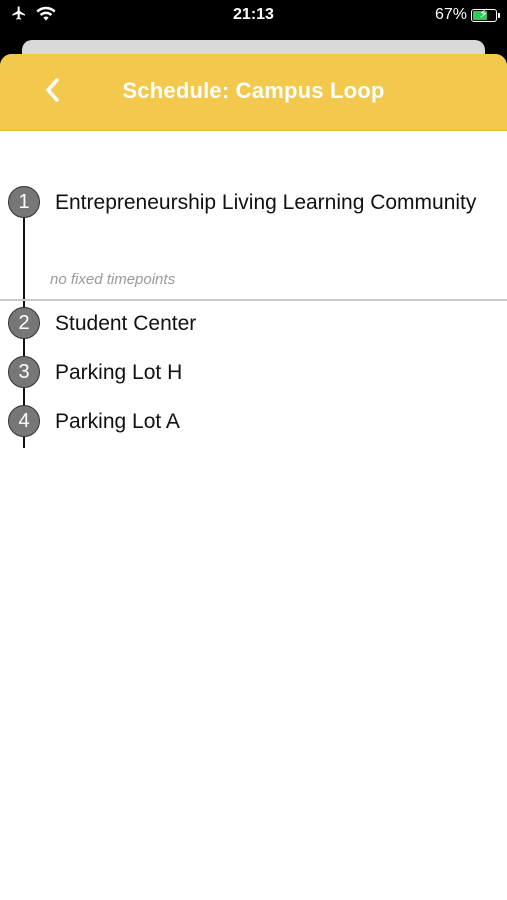  Describe the element at coordinates (24, 421) in the screenshot. I see `stop-number-badge: 4` at that location.